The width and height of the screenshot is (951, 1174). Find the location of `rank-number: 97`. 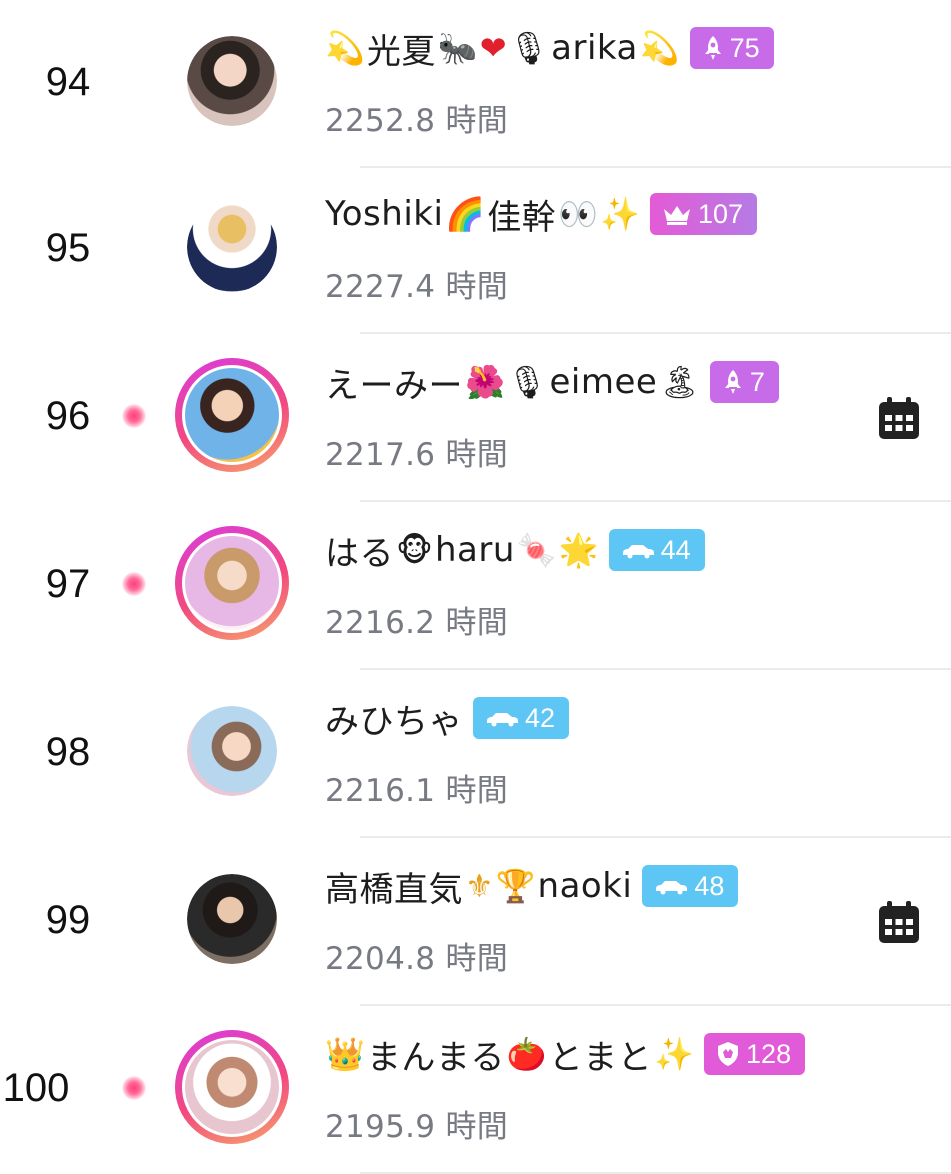

rank-number: 97 is located at coordinates (68, 584).